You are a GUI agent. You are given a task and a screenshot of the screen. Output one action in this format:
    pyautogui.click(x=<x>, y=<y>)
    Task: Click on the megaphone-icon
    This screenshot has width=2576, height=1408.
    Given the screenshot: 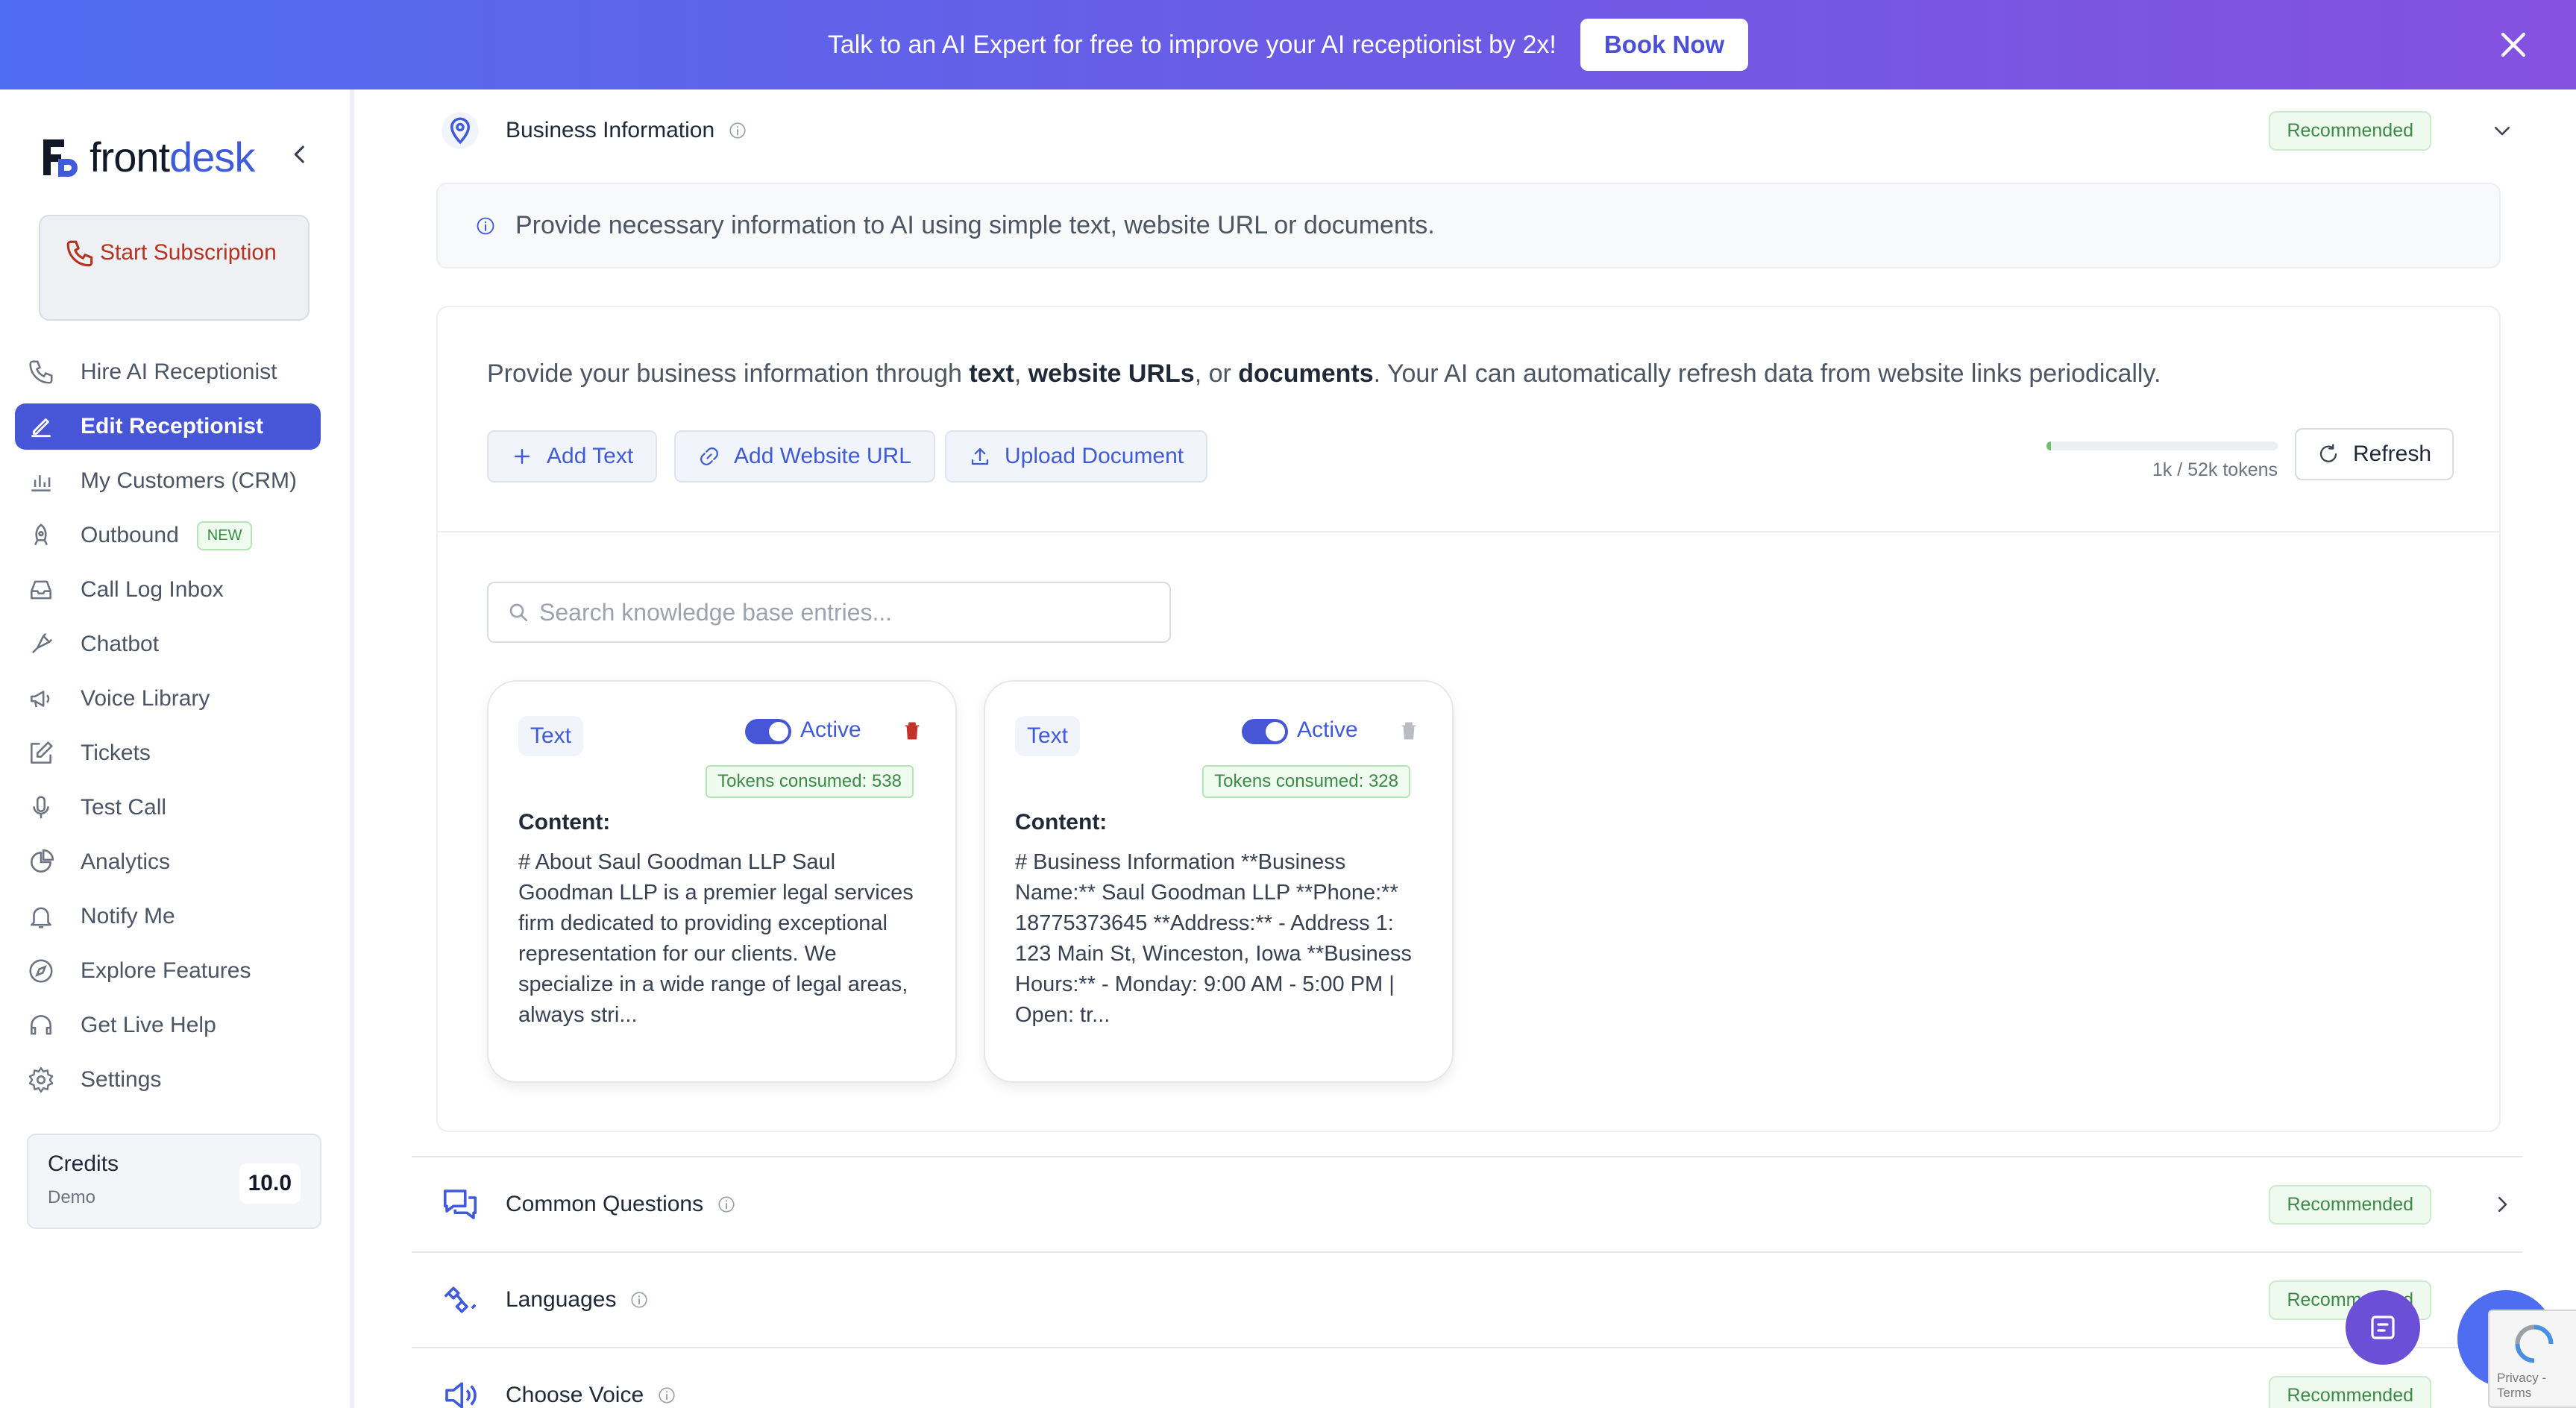 What is the action you would take?
    pyautogui.click(x=41, y=699)
    